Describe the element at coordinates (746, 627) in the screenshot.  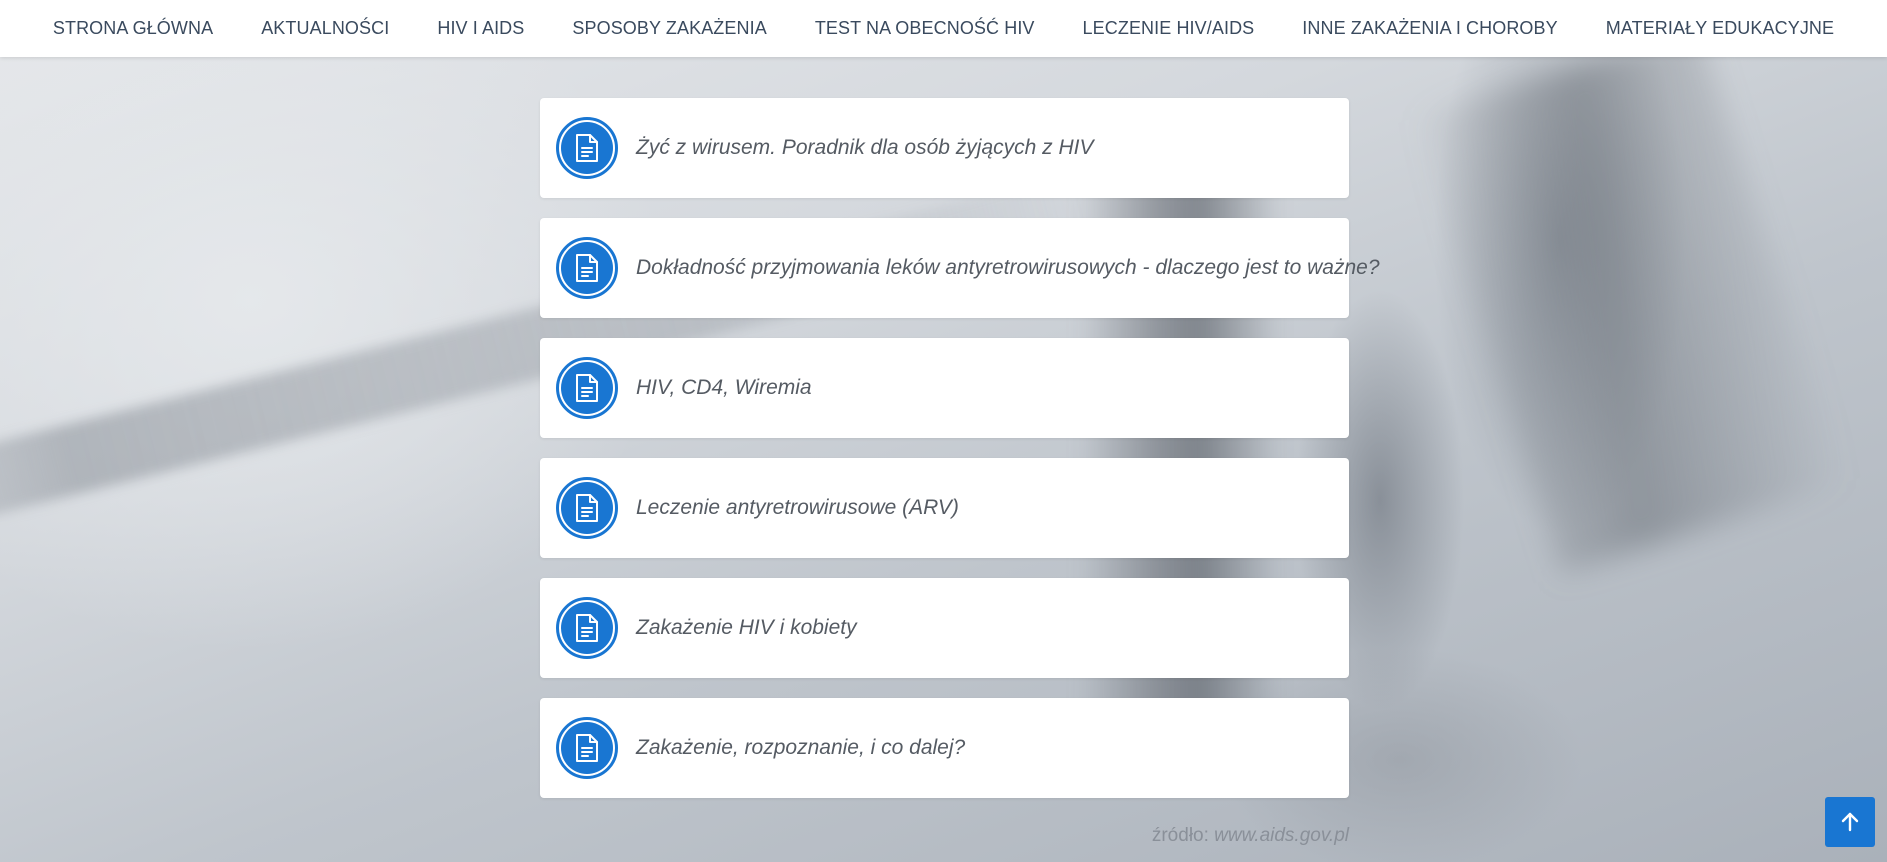
I see `document-title: Zakażenie HIV i kobiety` at that location.